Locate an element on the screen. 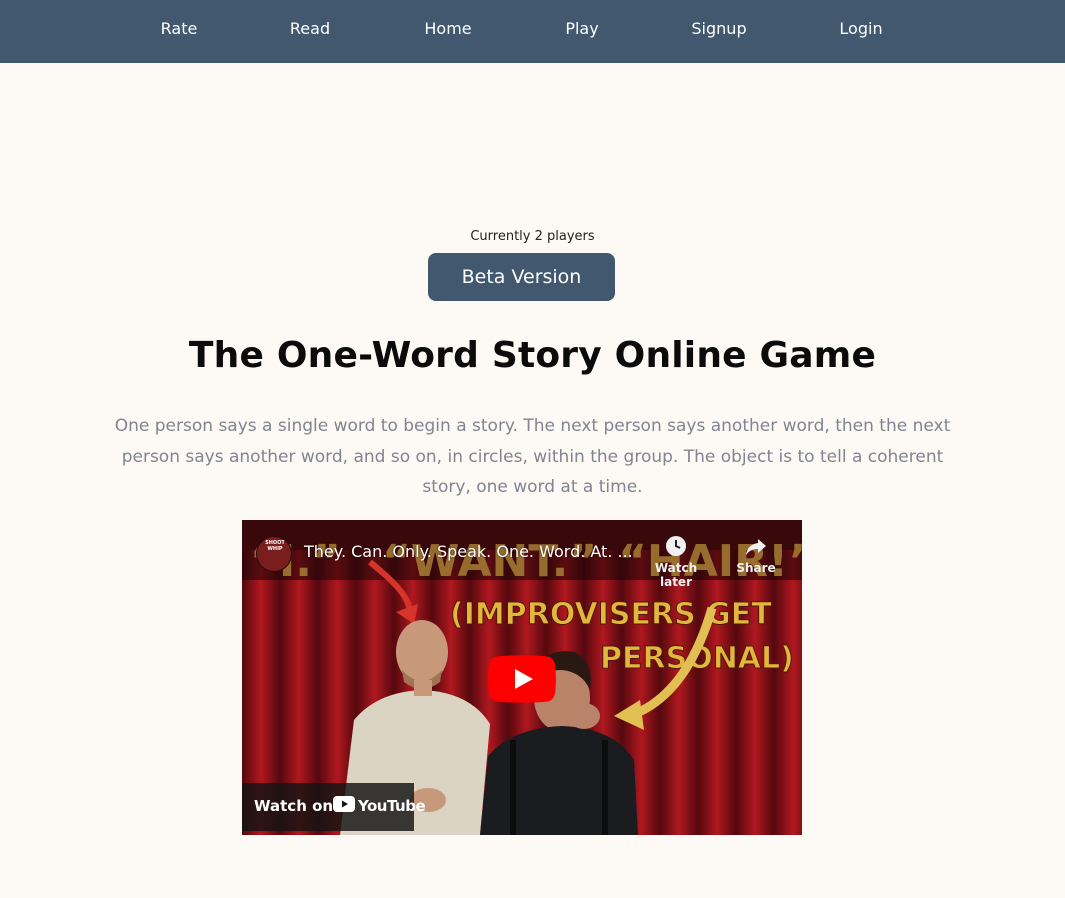 Image resolution: width=1065 pixels, height=898 pixels. clock-icon is located at coordinates (676, 546).